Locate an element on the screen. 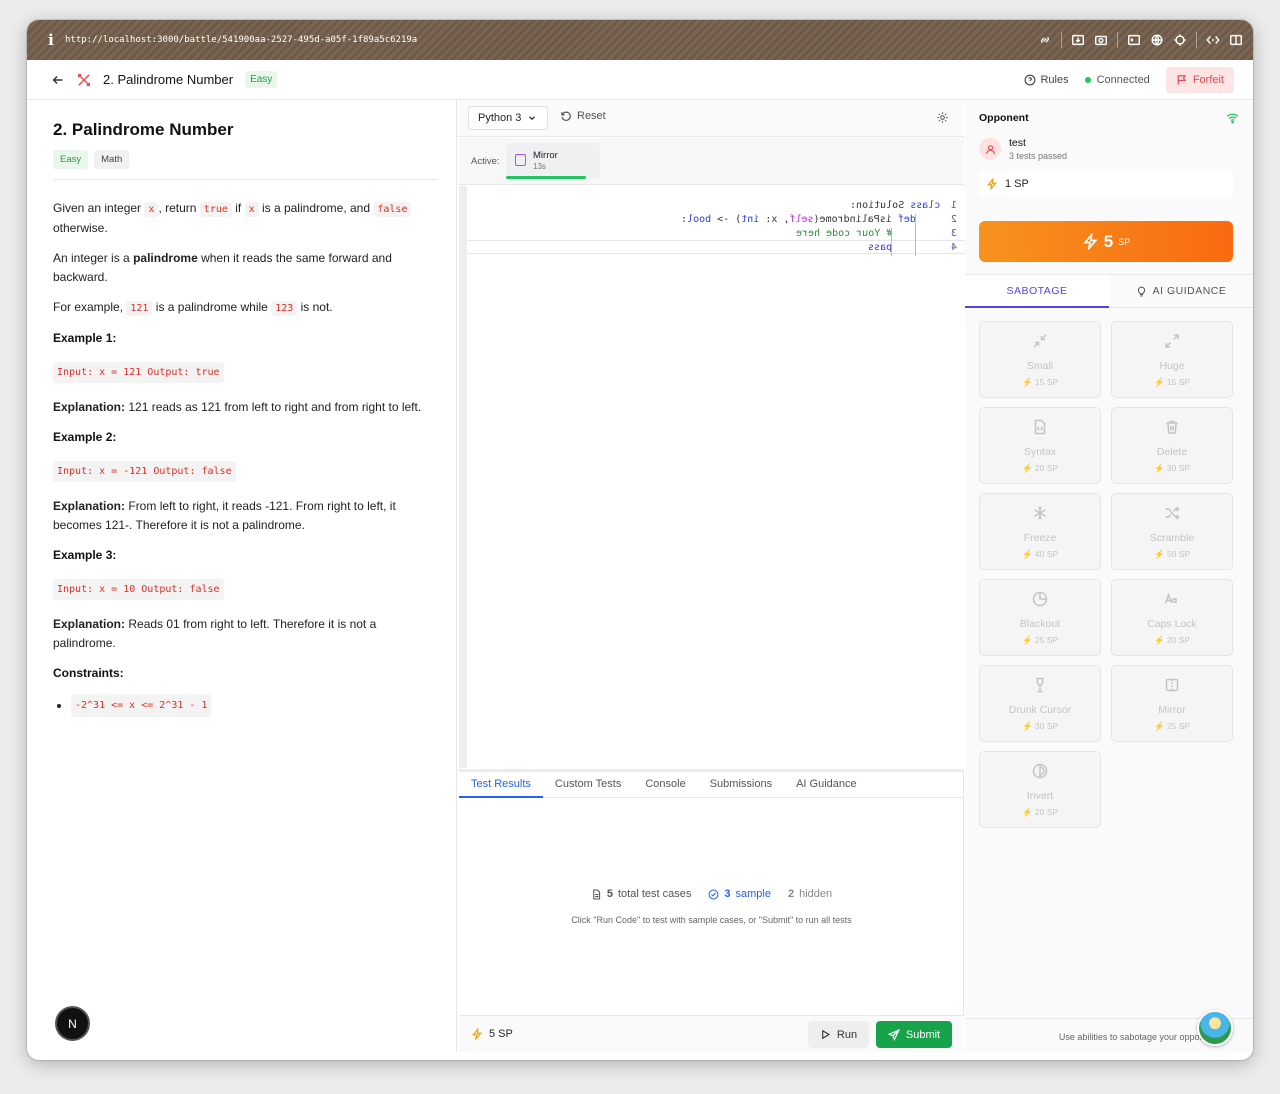 This screenshot has width=1280, height=1094. constraint-code: -2^31 <= x <= 2^31 - 1 is located at coordinates (141, 705).